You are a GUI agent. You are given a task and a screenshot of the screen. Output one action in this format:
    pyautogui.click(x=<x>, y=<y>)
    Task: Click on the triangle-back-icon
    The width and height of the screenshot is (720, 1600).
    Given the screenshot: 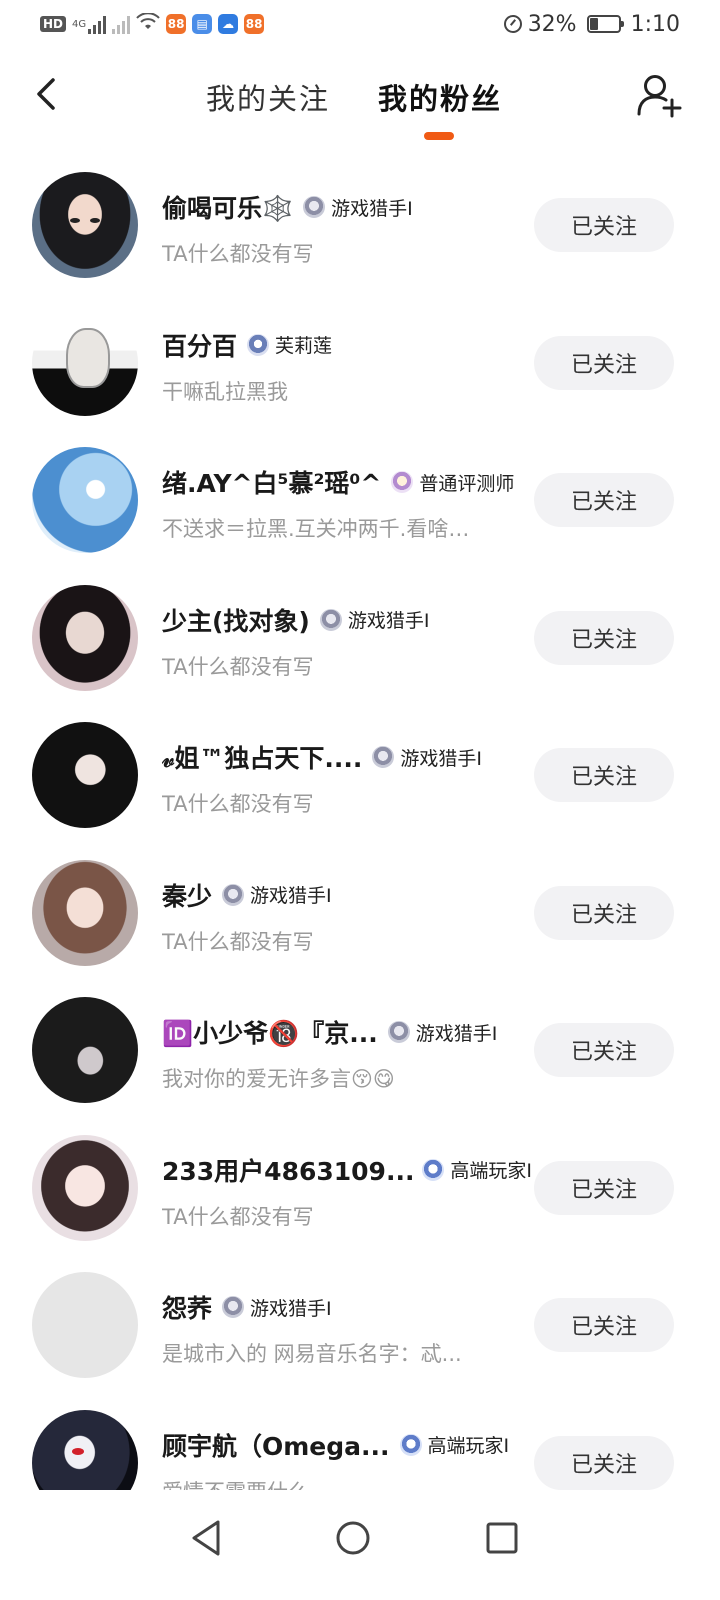 What is the action you would take?
    pyautogui.click(x=206, y=1538)
    